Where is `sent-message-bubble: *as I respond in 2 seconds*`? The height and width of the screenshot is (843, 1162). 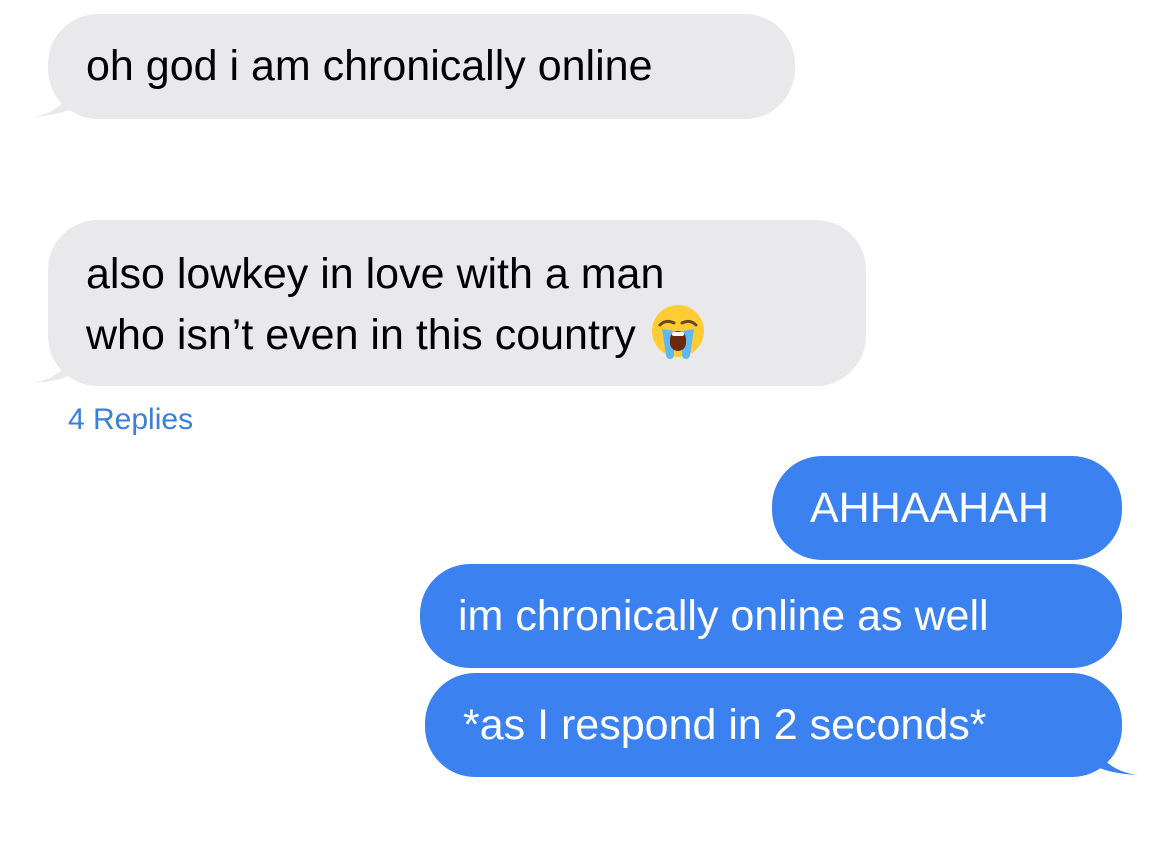
sent-message-bubble: *as I respond in 2 seconds* is located at coordinates (773, 725).